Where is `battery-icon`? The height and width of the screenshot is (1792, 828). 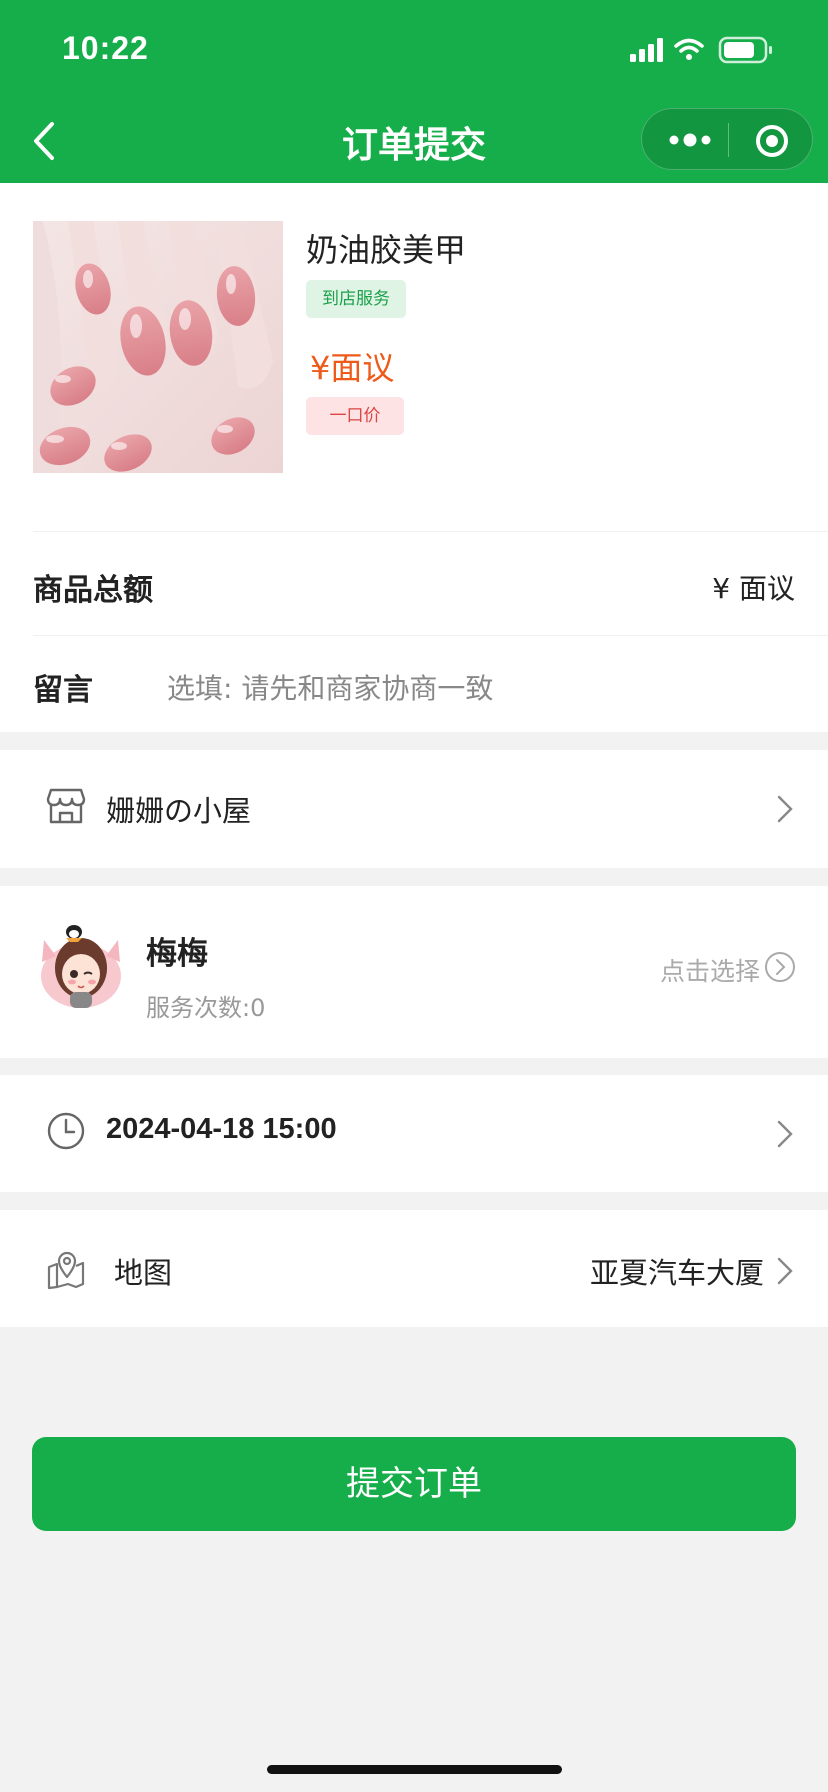 battery-icon is located at coordinates (745, 50).